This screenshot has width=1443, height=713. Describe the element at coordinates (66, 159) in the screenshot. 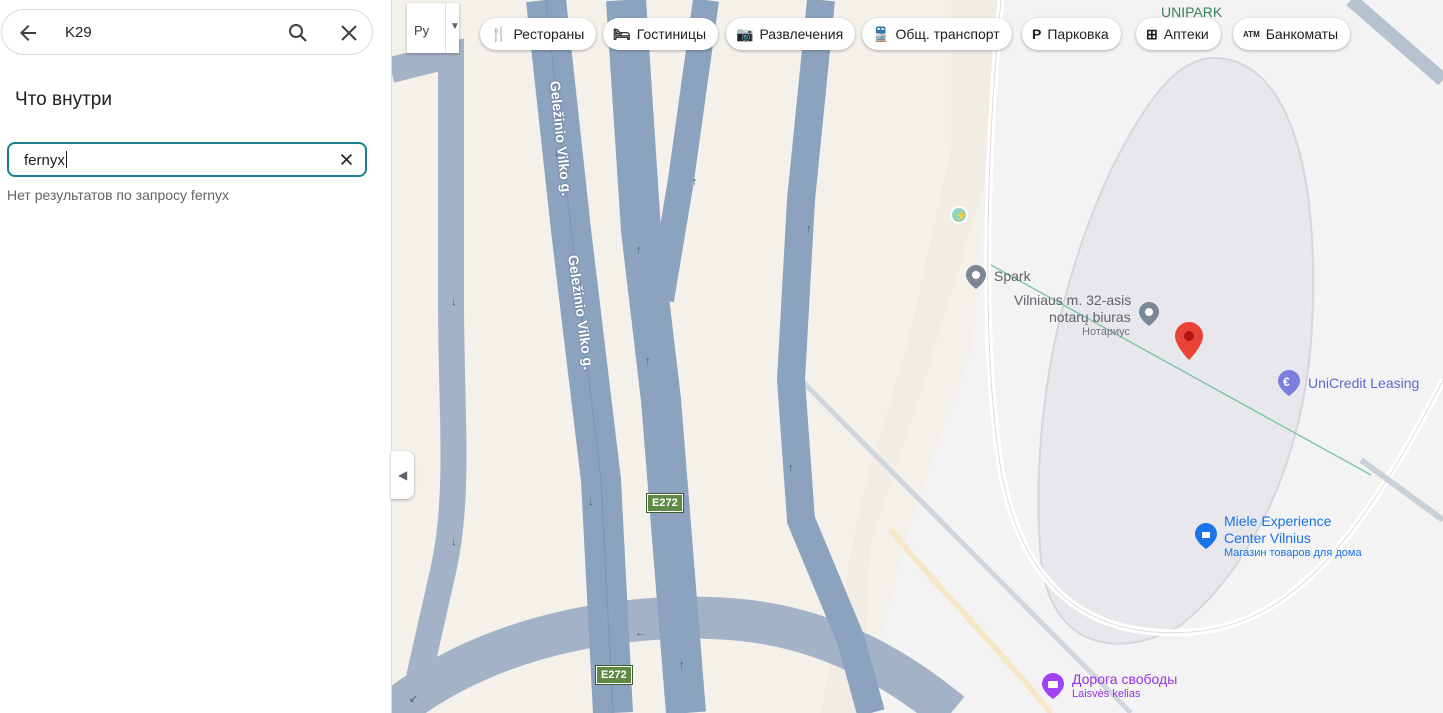

I see `text-caret` at that location.